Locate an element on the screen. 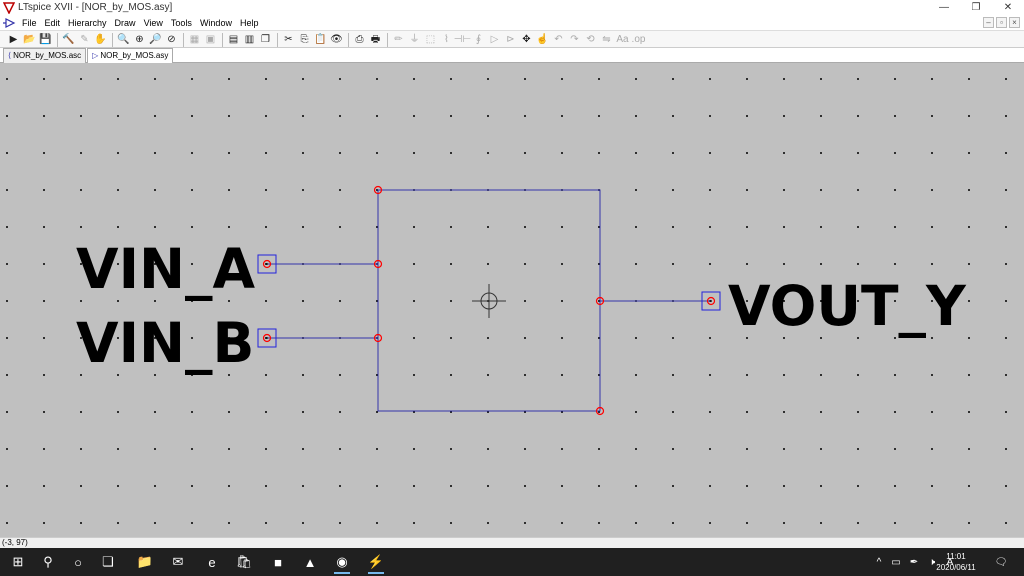  menu-hierarchy: Hierarchy is located at coordinates (87, 23).